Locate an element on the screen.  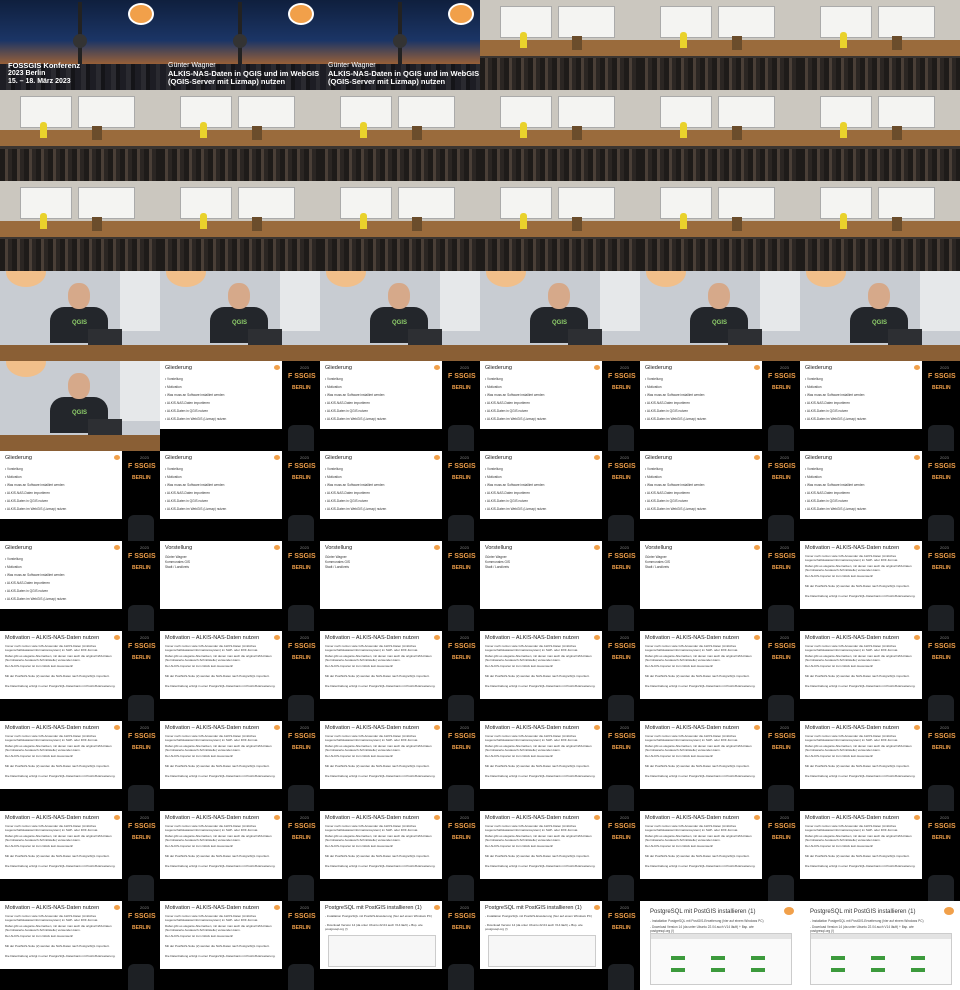
slide-bullet: • Vorstellung is located at coordinates (334, 469).